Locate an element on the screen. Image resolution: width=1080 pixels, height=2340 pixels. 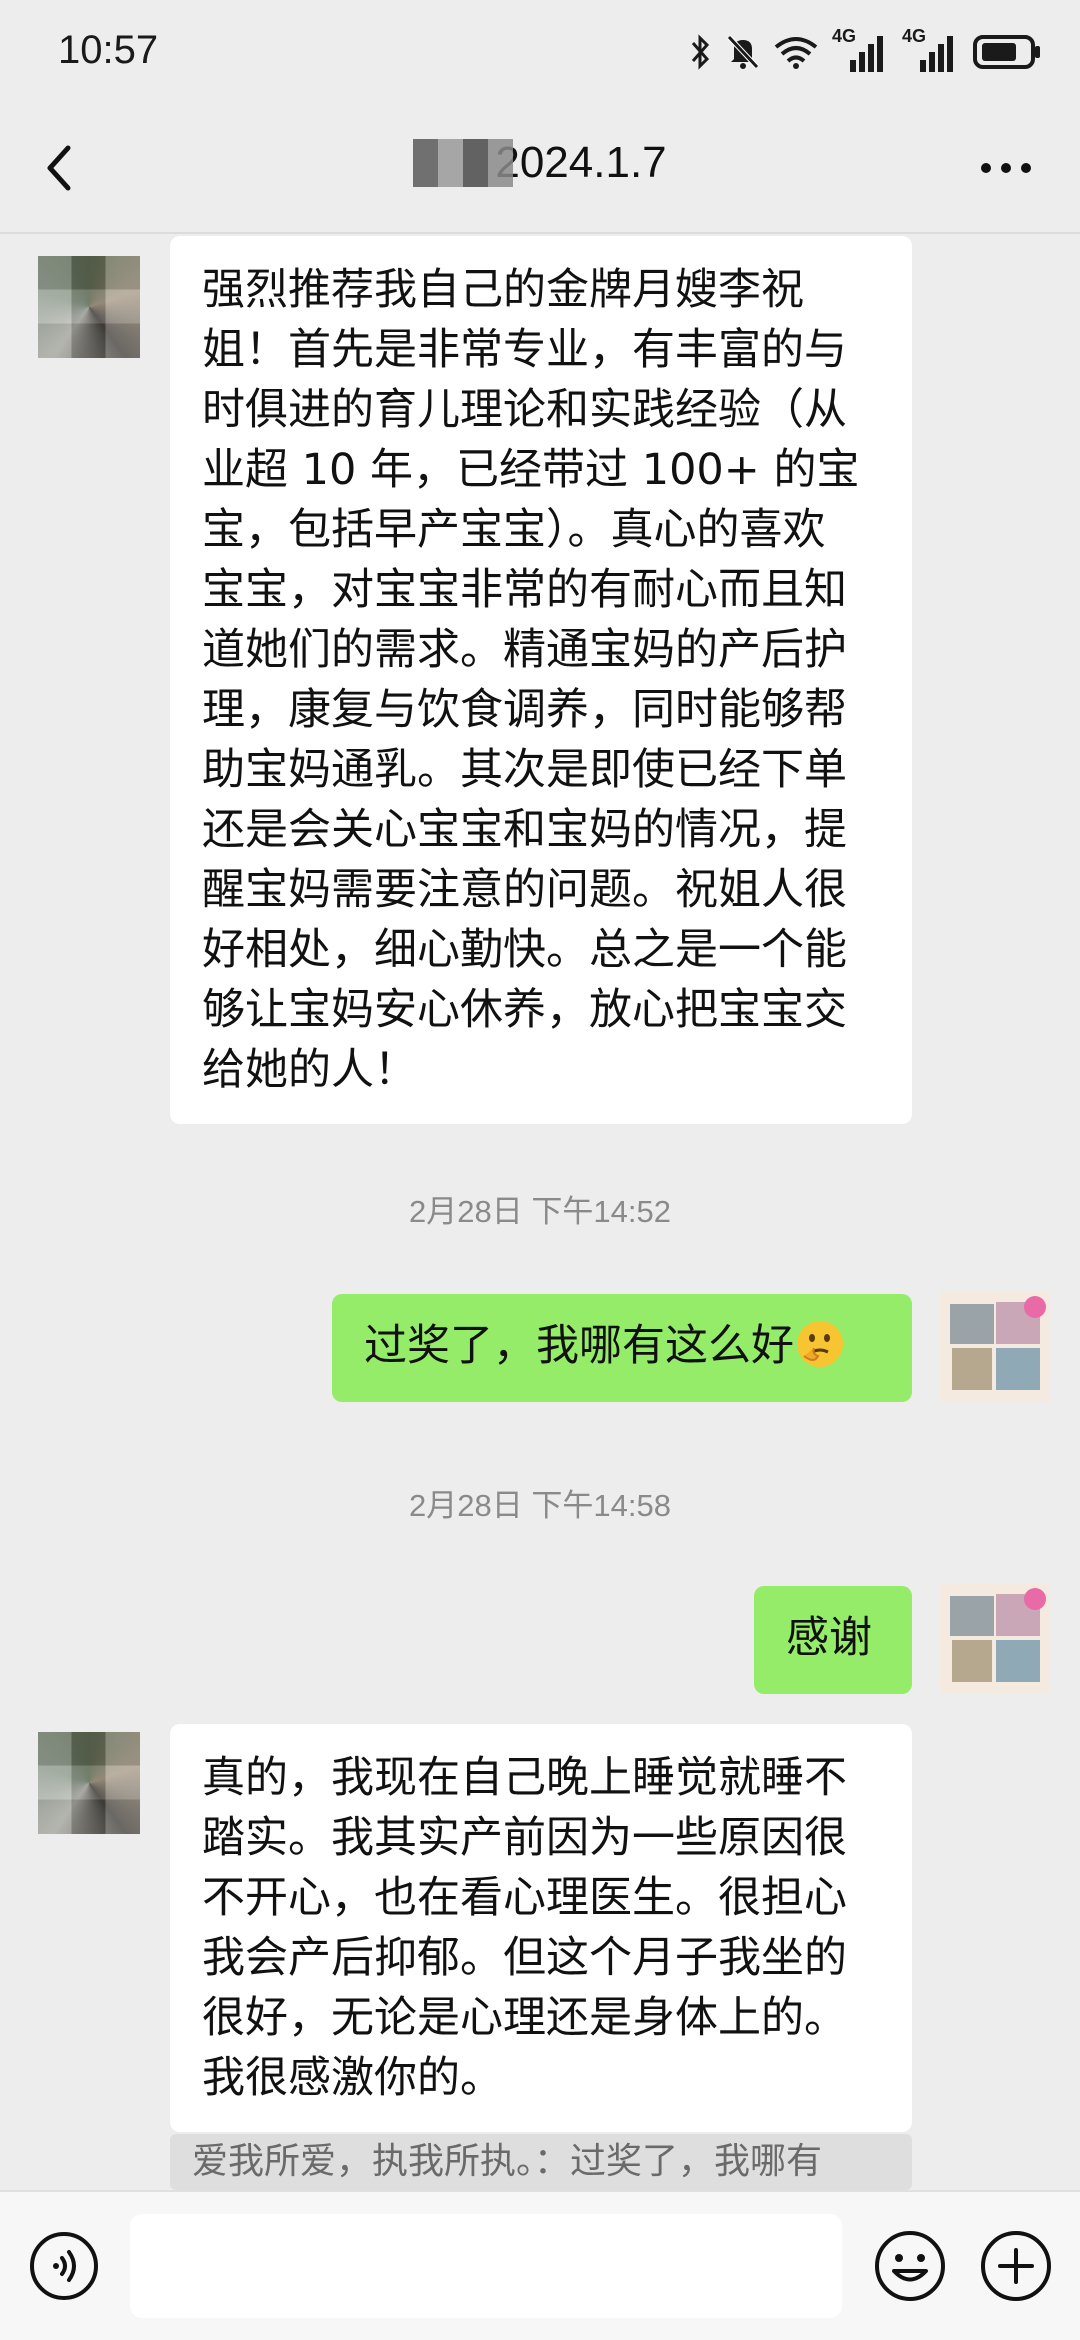
message-line: 不开心，也在看心理医生。很担心 is located at coordinates (524, 1898).